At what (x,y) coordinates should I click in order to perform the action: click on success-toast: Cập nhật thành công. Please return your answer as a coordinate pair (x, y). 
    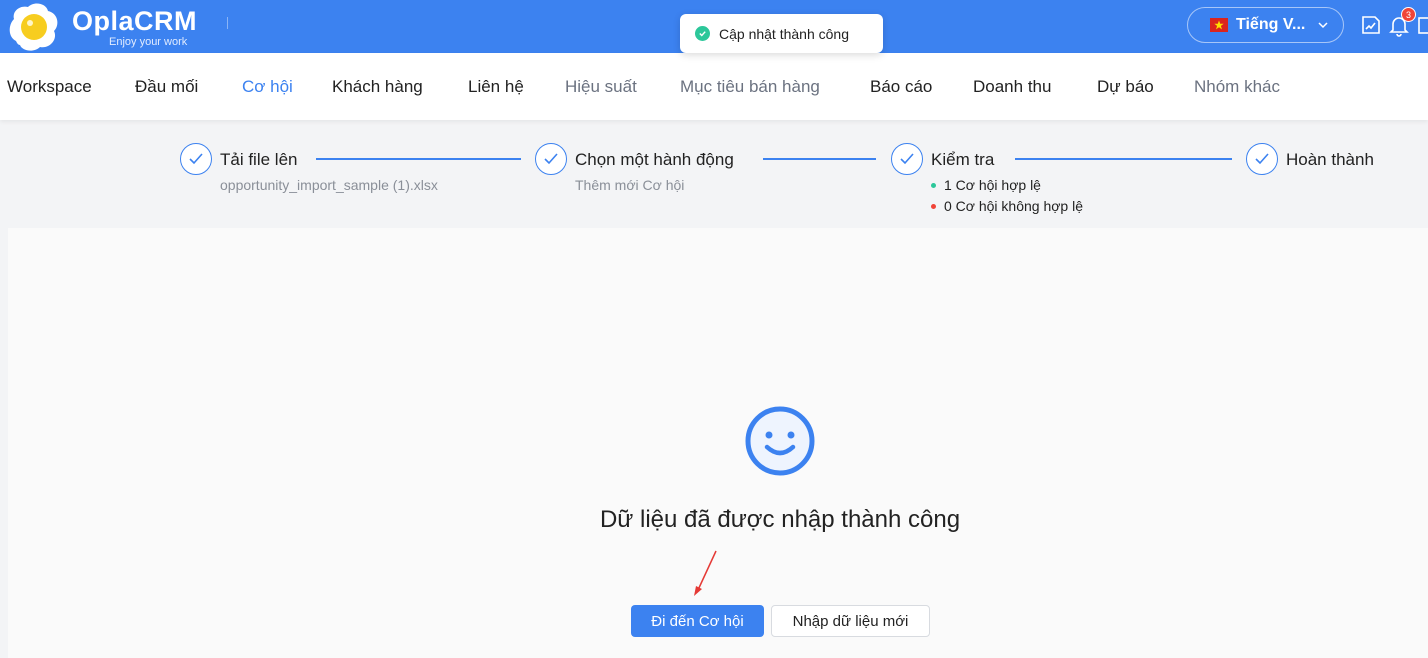
    Looking at the image, I should click on (781, 33).